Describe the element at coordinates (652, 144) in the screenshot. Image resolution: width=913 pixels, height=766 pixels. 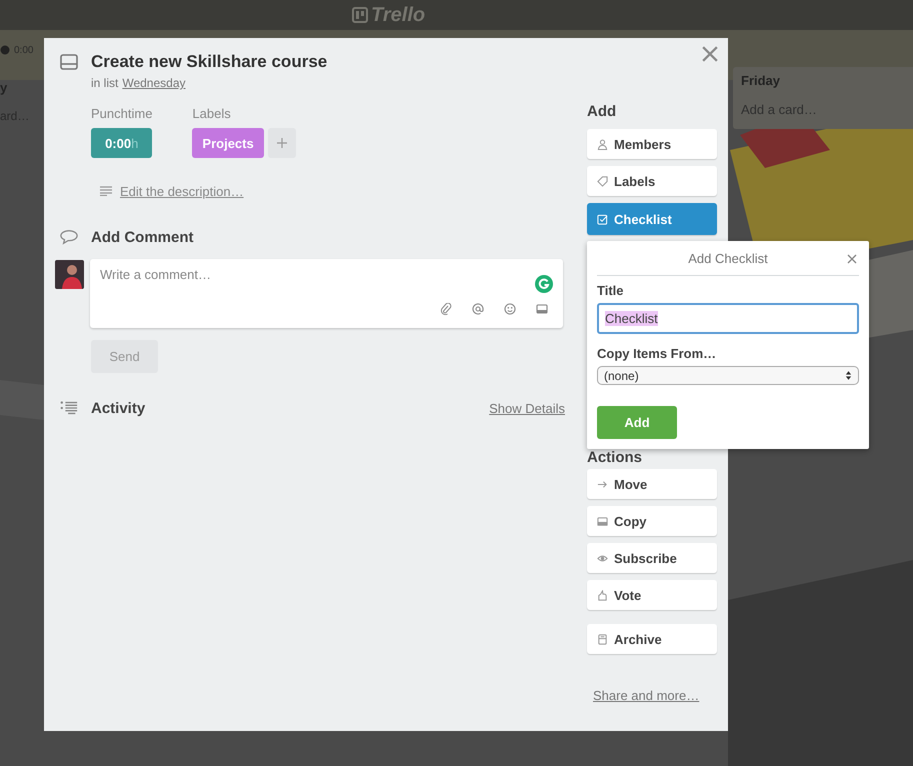
I see `sidebar-button: Members` at that location.